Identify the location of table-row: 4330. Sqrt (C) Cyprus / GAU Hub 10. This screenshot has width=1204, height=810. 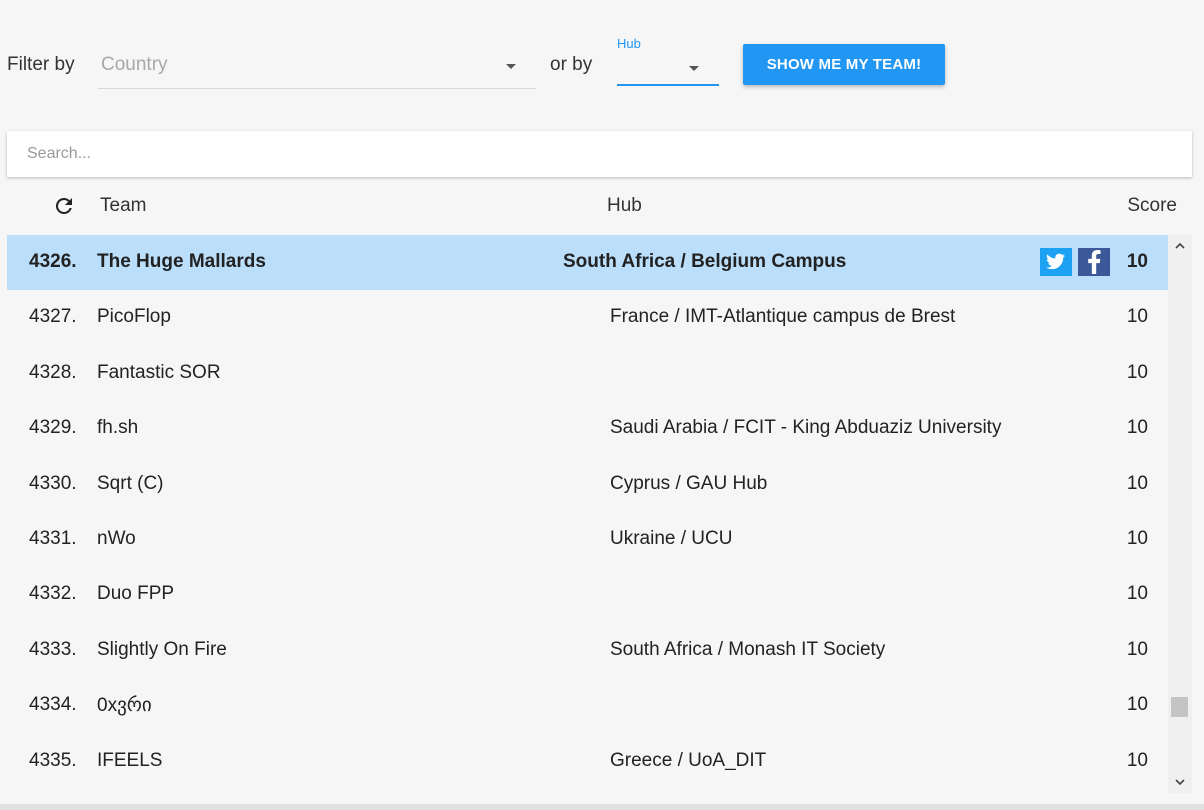
(587, 484).